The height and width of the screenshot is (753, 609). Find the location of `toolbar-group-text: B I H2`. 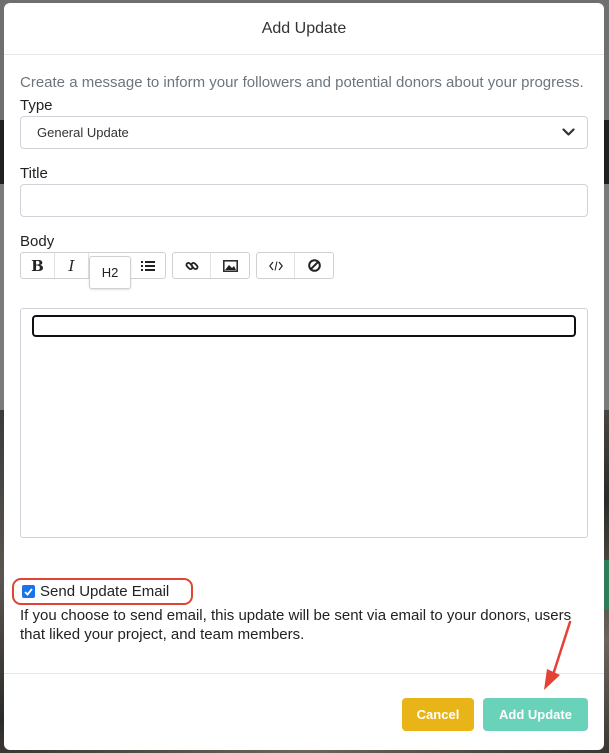

toolbar-group-text: B I H2 is located at coordinates (93, 270).